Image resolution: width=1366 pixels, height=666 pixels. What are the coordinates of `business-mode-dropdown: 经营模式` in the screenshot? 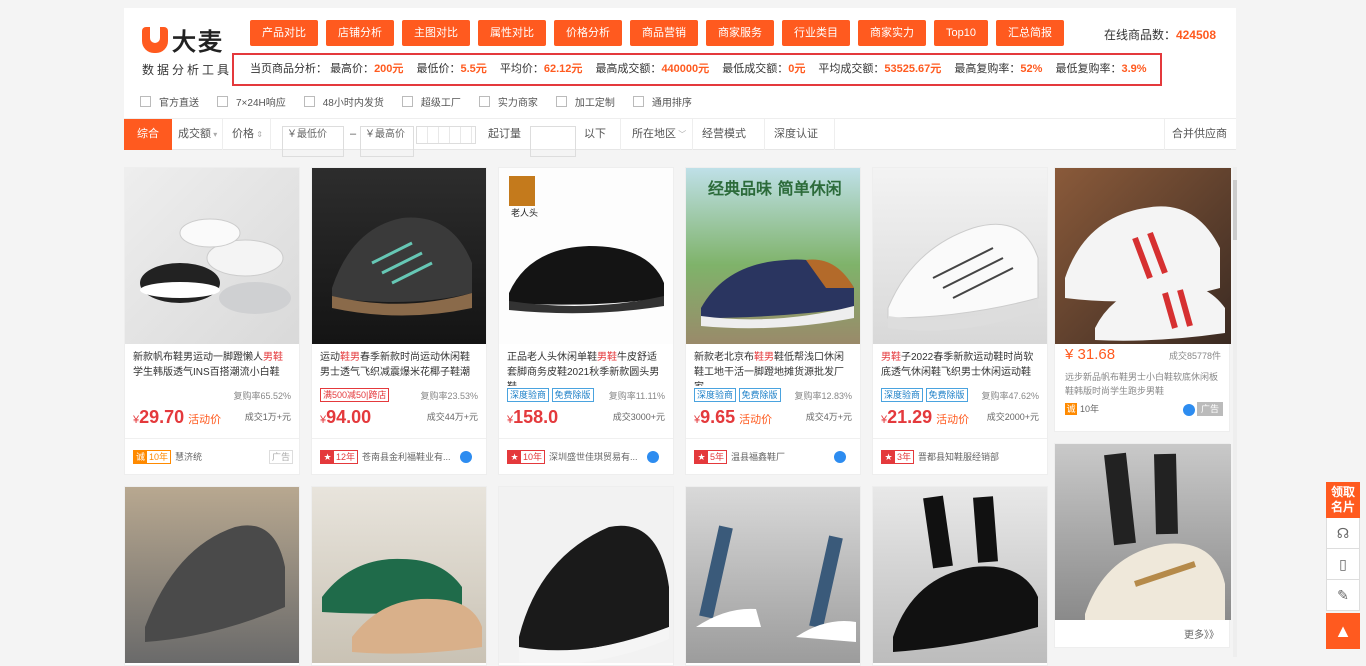 It's located at (724, 134).